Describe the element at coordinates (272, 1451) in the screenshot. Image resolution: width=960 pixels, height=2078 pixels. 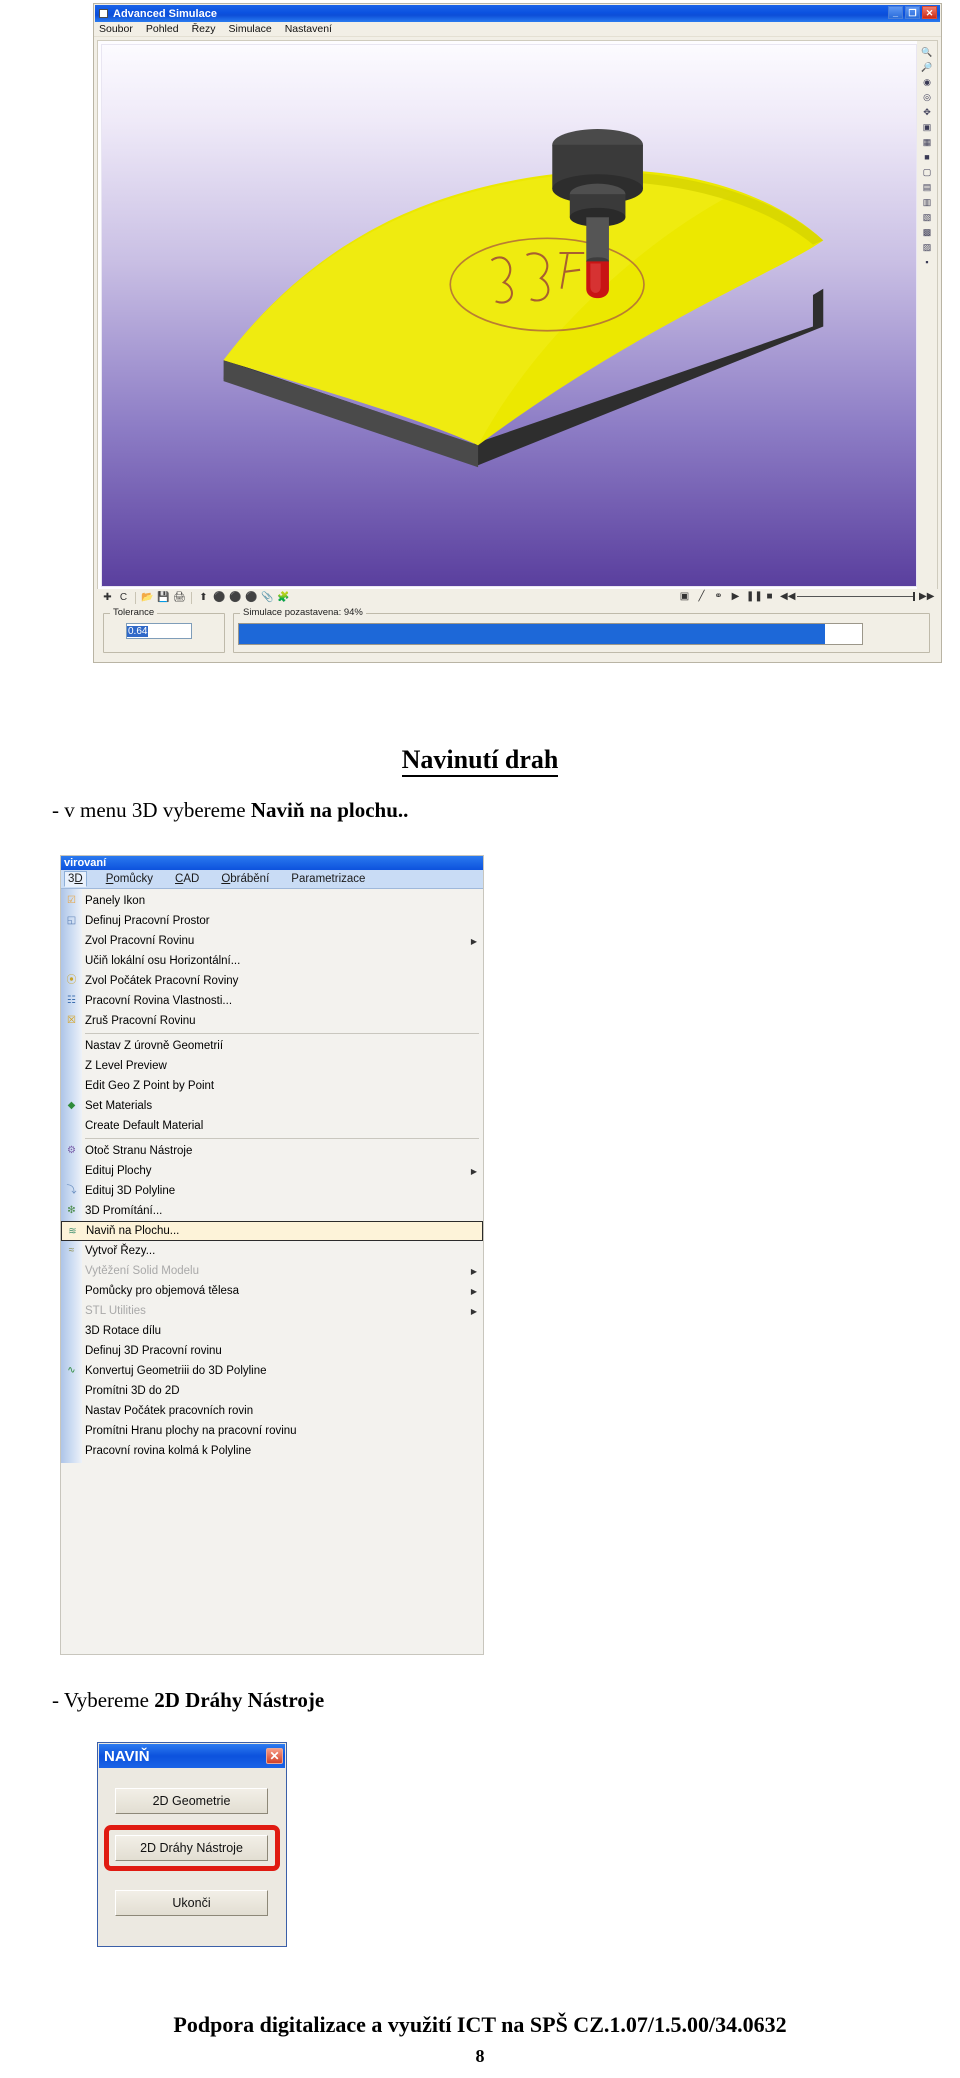
I see `menu-item-pracovn-rovina-kolm-k-polyline: Pracovní rovina kolmá k Polyline` at that location.